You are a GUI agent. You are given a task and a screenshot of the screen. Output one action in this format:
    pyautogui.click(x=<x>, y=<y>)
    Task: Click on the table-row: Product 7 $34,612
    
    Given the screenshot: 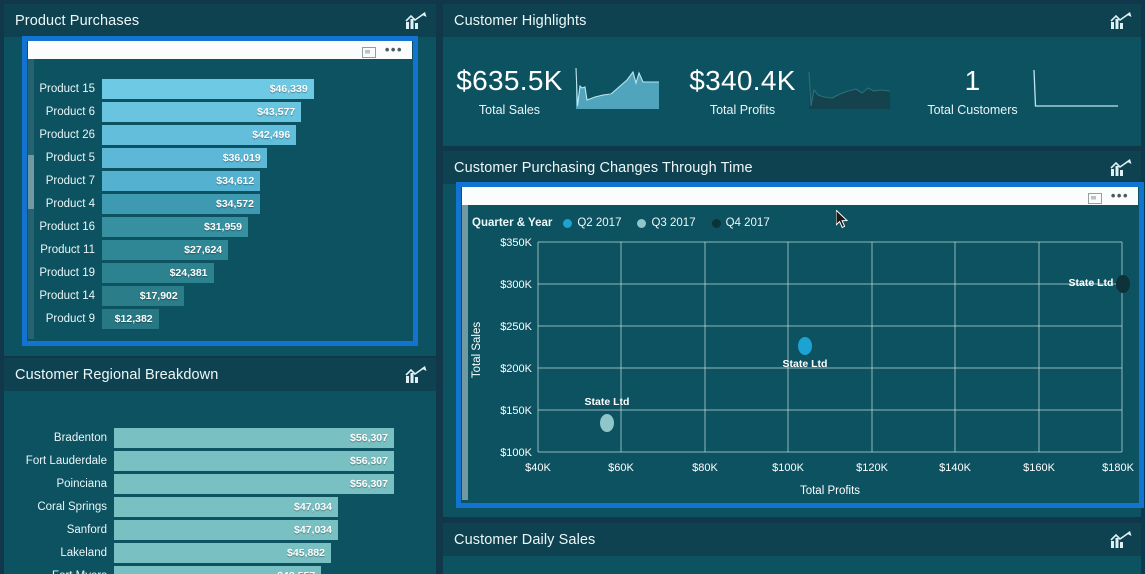 What is the action you would take?
    pyautogui.click(x=215, y=181)
    